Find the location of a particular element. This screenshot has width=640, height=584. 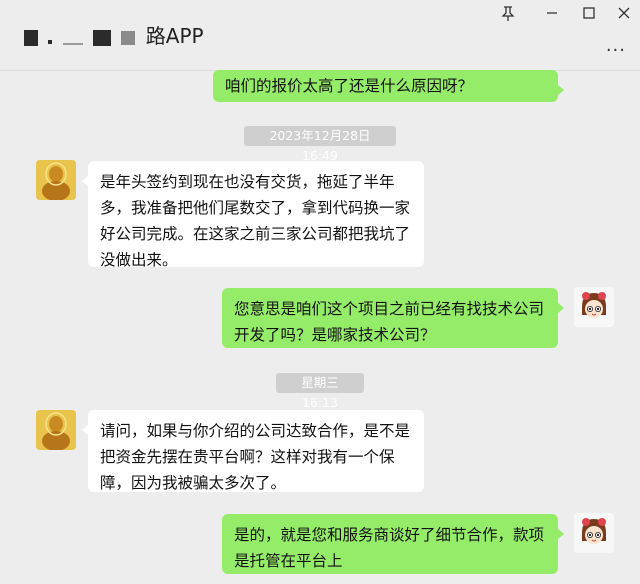

message-text: 您意思是咱们这个项目之前已经有找技术公司开发了吗？是哪家技术公司？ is located at coordinates (389, 322).